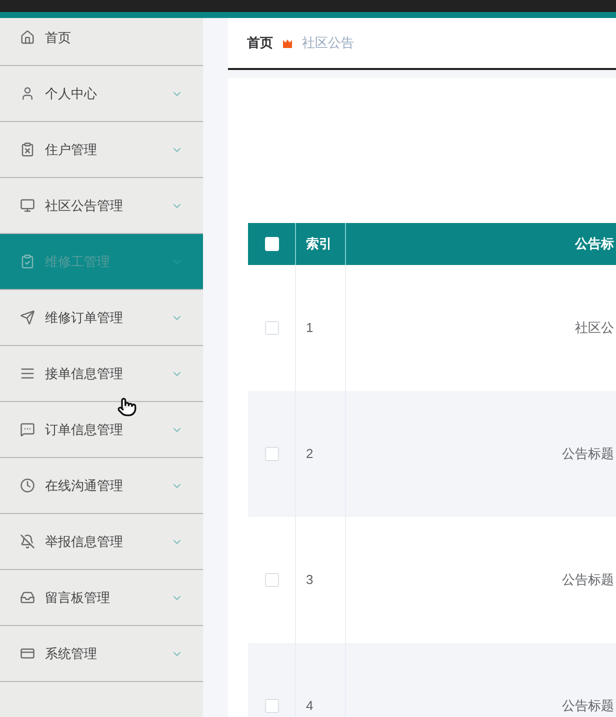 Image resolution: width=616 pixels, height=717 pixels. What do you see at coordinates (27, 37) in the screenshot?
I see `home-icon` at bounding box center [27, 37].